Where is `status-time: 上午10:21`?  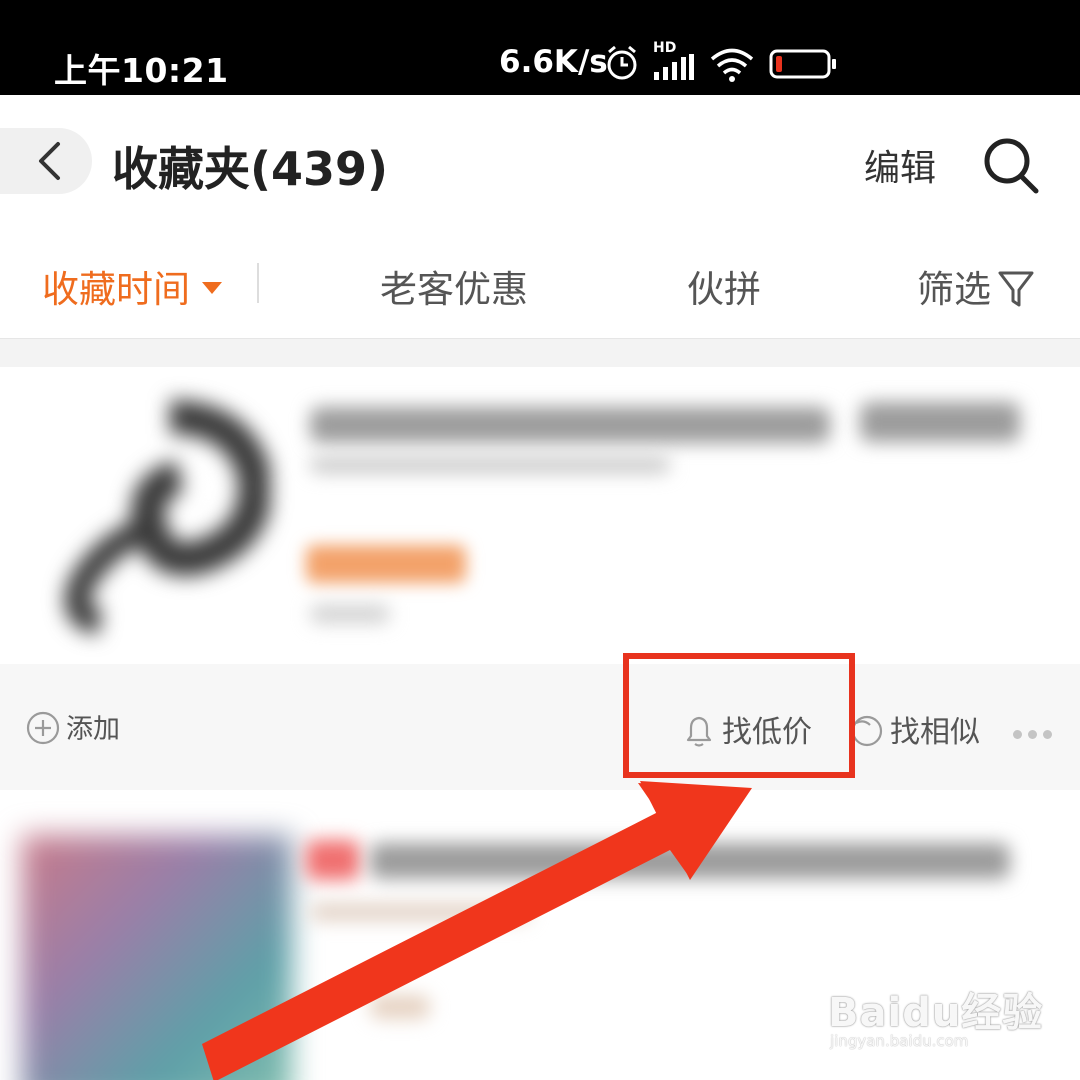 status-time: 上午10:21 is located at coordinates (141, 70).